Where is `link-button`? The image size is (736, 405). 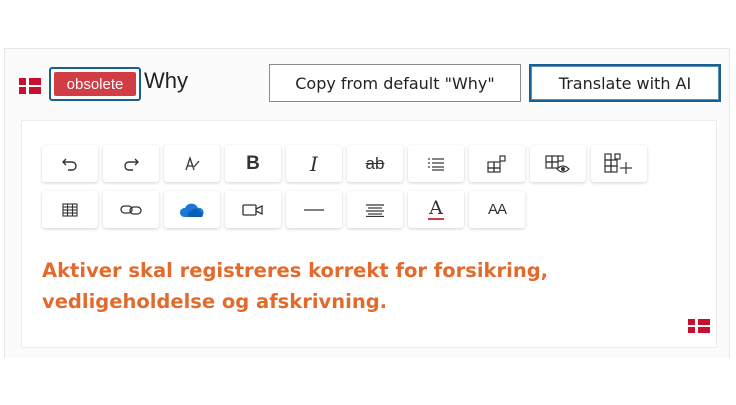 link-button is located at coordinates (131, 209).